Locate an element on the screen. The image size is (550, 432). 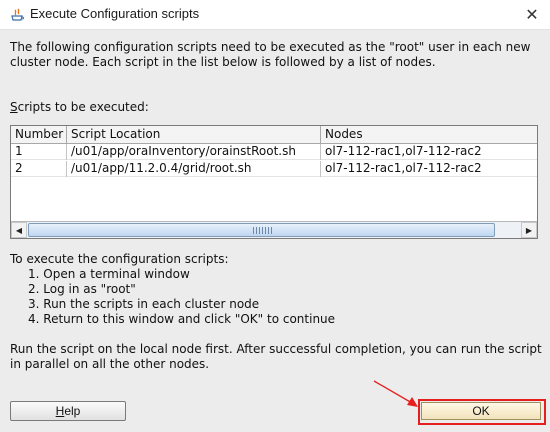
java-app-icon is located at coordinates (17, 14).